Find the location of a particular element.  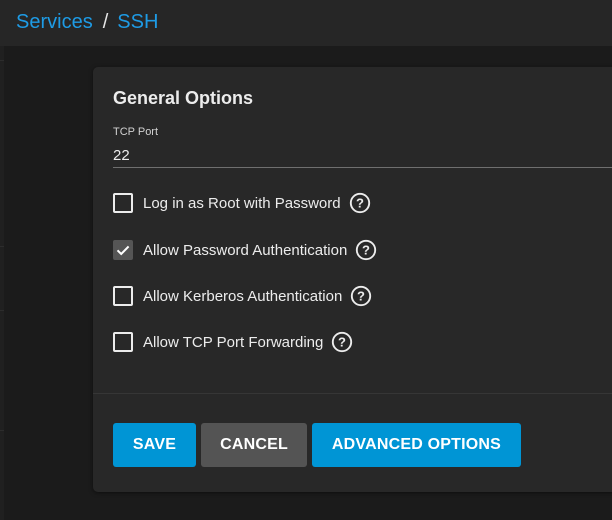

save-button: SAVE is located at coordinates (154, 445).